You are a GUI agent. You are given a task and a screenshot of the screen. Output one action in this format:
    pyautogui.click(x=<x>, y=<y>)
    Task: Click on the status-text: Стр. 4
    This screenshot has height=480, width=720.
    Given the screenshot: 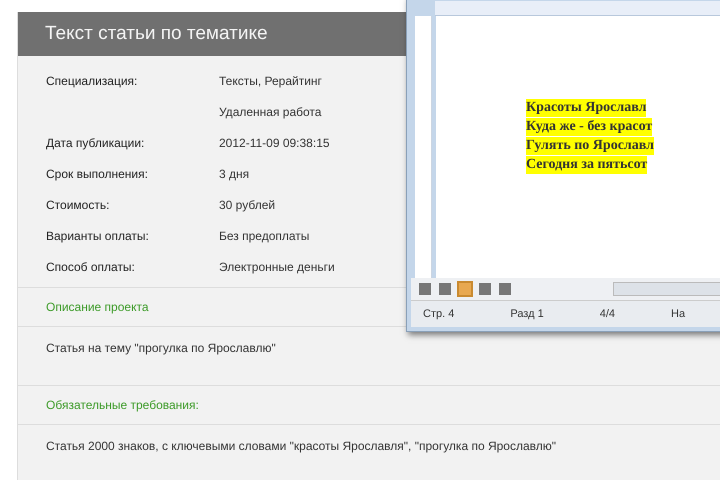 What is the action you would take?
    pyautogui.click(x=438, y=314)
    